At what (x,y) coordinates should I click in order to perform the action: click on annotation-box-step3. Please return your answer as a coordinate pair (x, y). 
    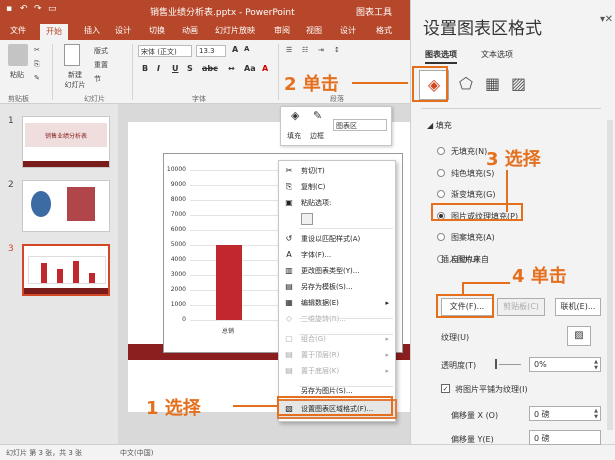
    Looking at the image, I should click on (477, 212).